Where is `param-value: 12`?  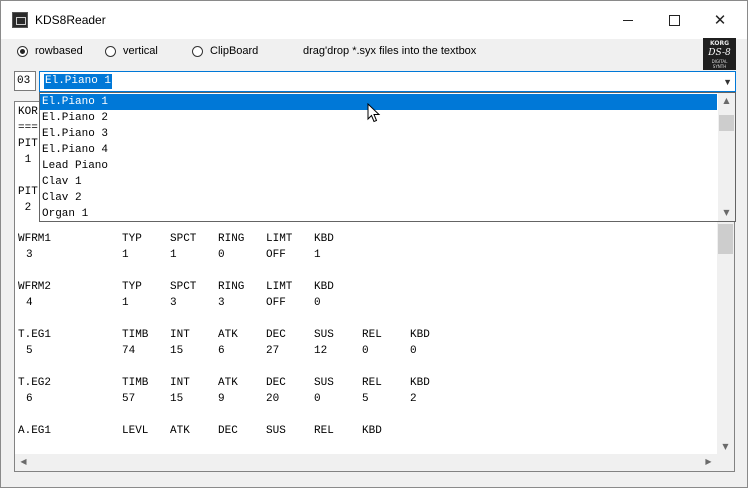 param-value: 12 is located at coordinates (321, 351).